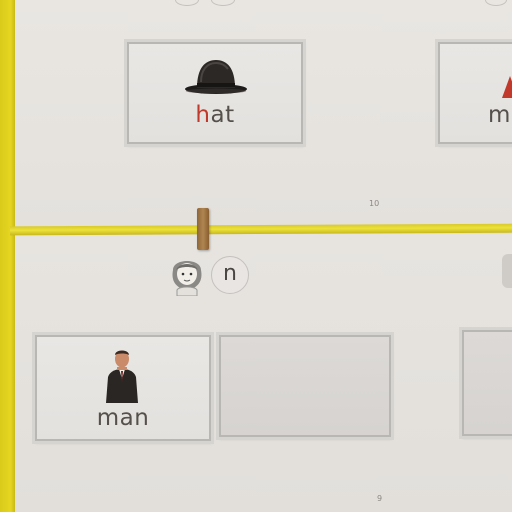 The width and height of the screenshot is (512, 512). Describe the element at coordinates (230, 275) in the screenshot. I see `letter-n-circle: n` at that location.